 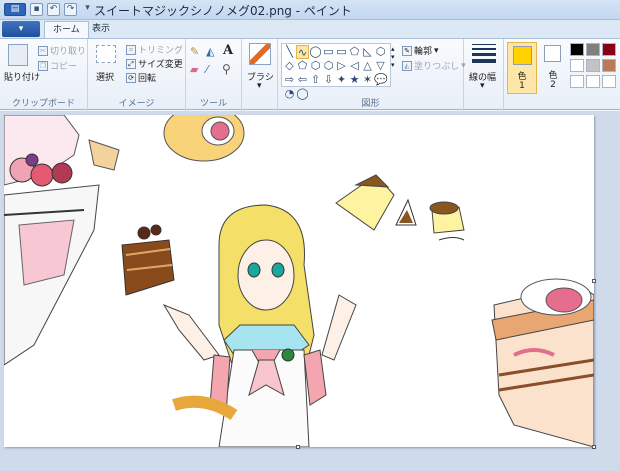 What do you see at coordinates (522, 55) in the screenshot?
I see `color1-swatch` at bounding box center [522, 55].